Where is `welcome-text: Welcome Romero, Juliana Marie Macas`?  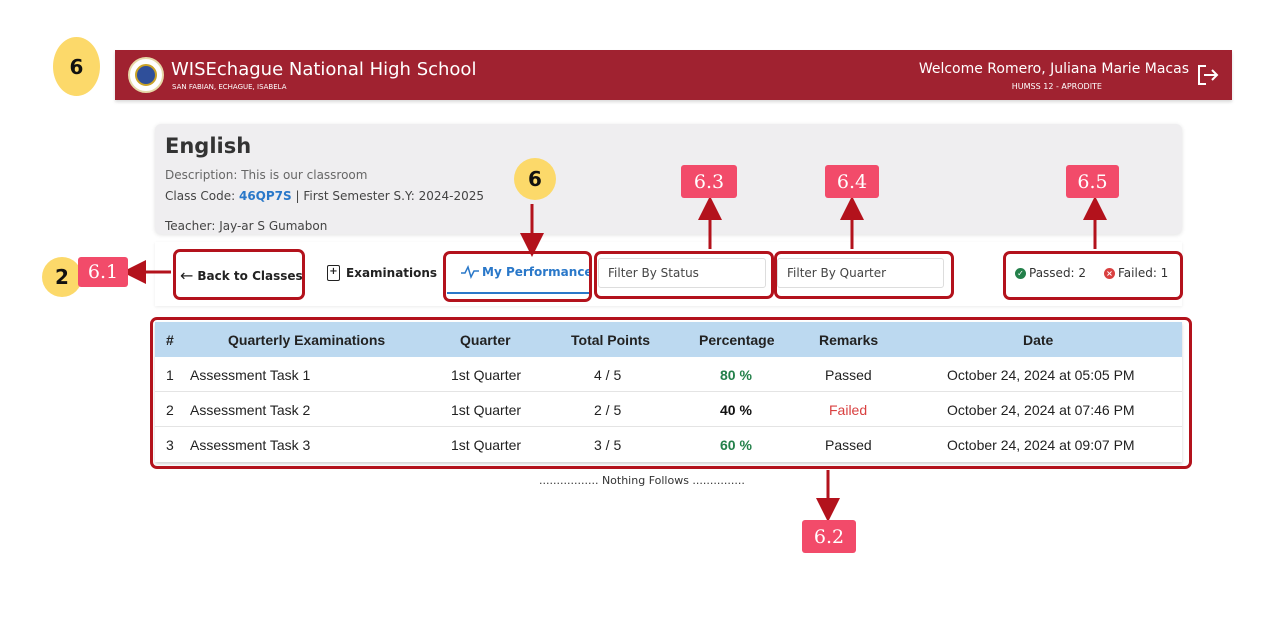
welcome-text: Welcome Romero, Juliana Marie Macas is located at coordinates (1053, 69).